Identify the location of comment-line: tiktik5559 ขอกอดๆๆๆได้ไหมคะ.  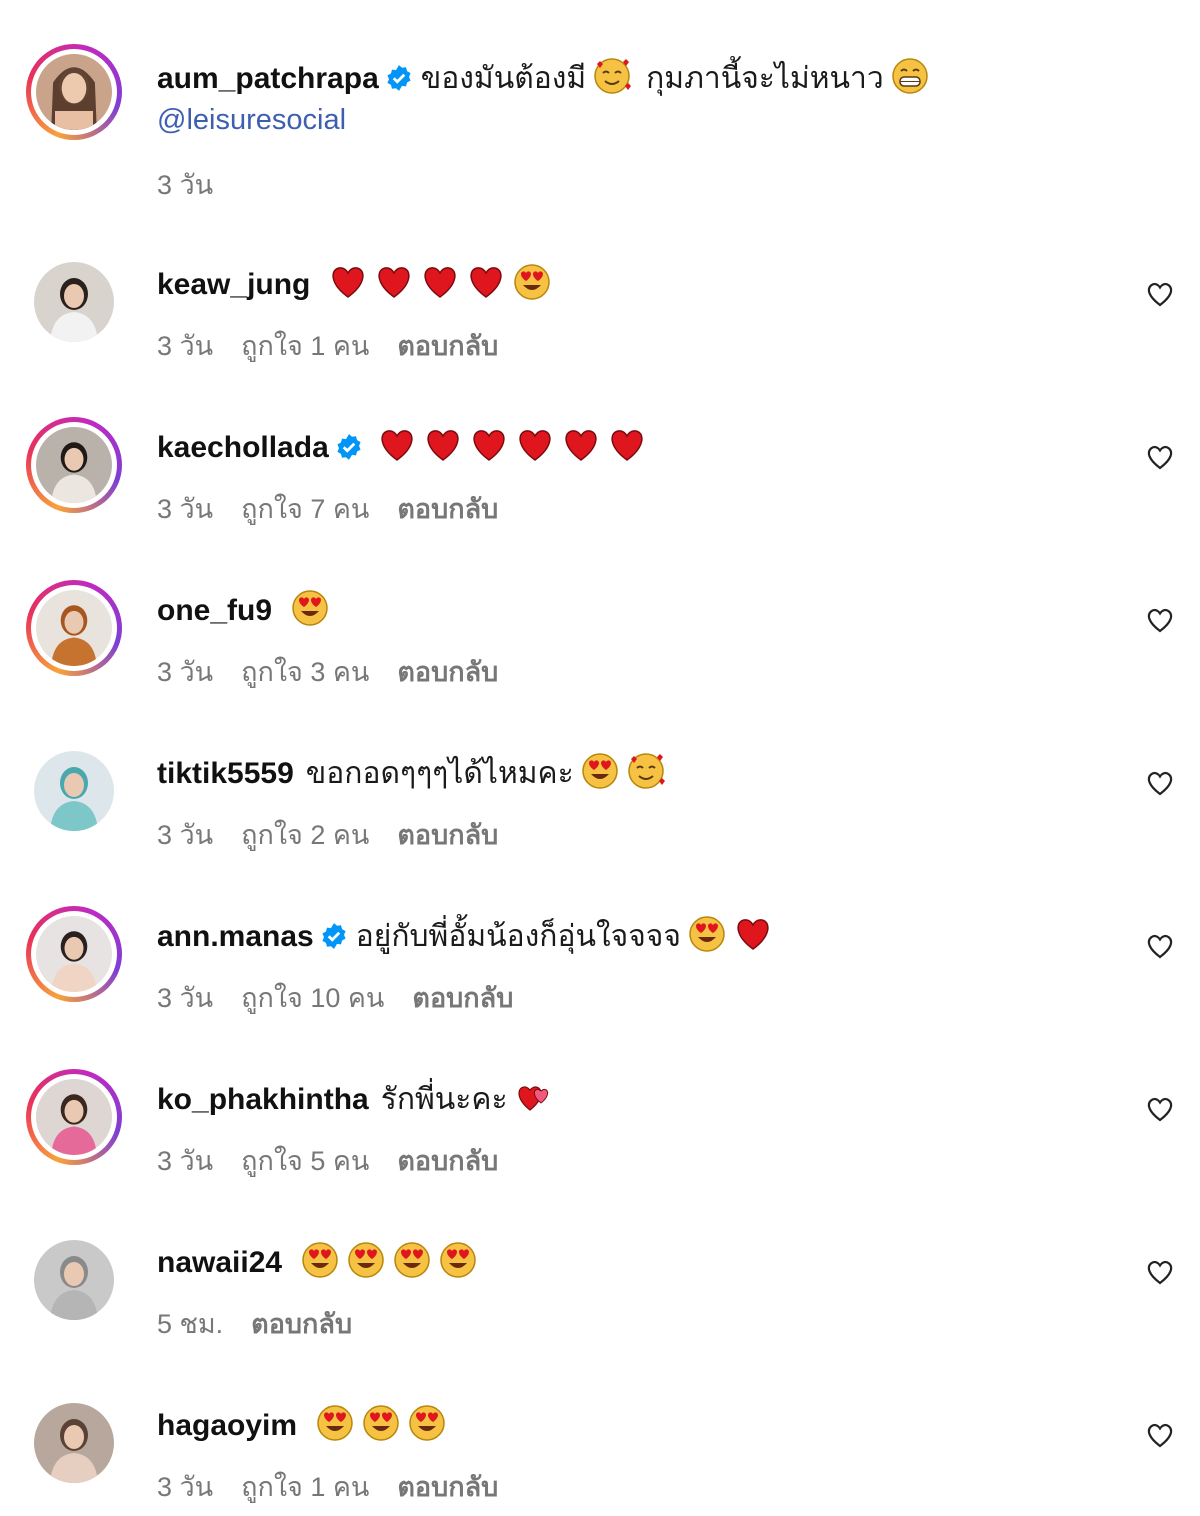
(411, 772).